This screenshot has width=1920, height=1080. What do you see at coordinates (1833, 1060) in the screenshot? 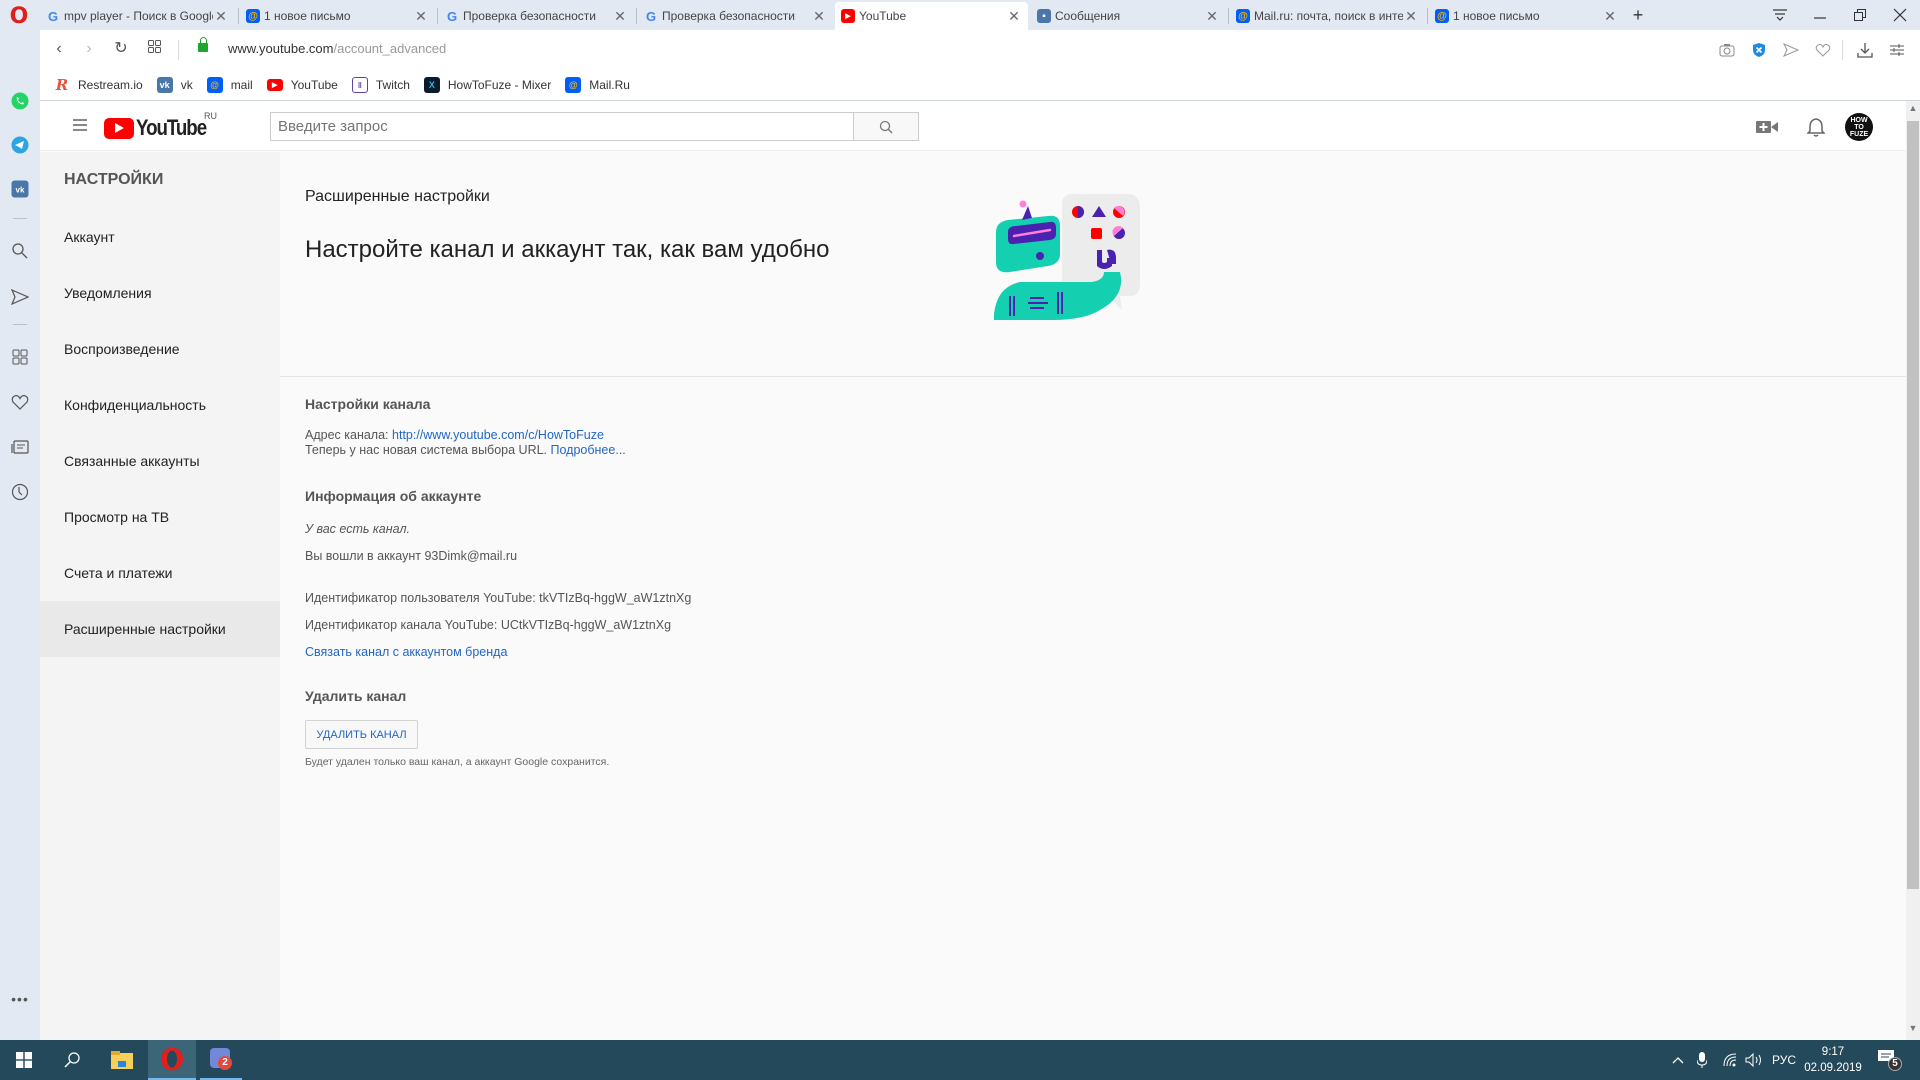
I see `clock: 9:17 02.09.2019` at bounding box center [1833, 1060].